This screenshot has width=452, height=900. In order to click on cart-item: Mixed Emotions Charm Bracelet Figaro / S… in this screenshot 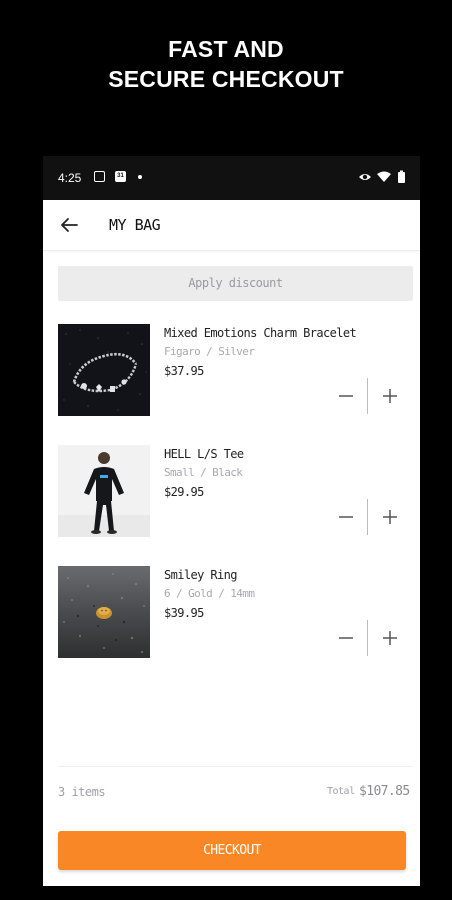, I will do `click(233, 370)`.